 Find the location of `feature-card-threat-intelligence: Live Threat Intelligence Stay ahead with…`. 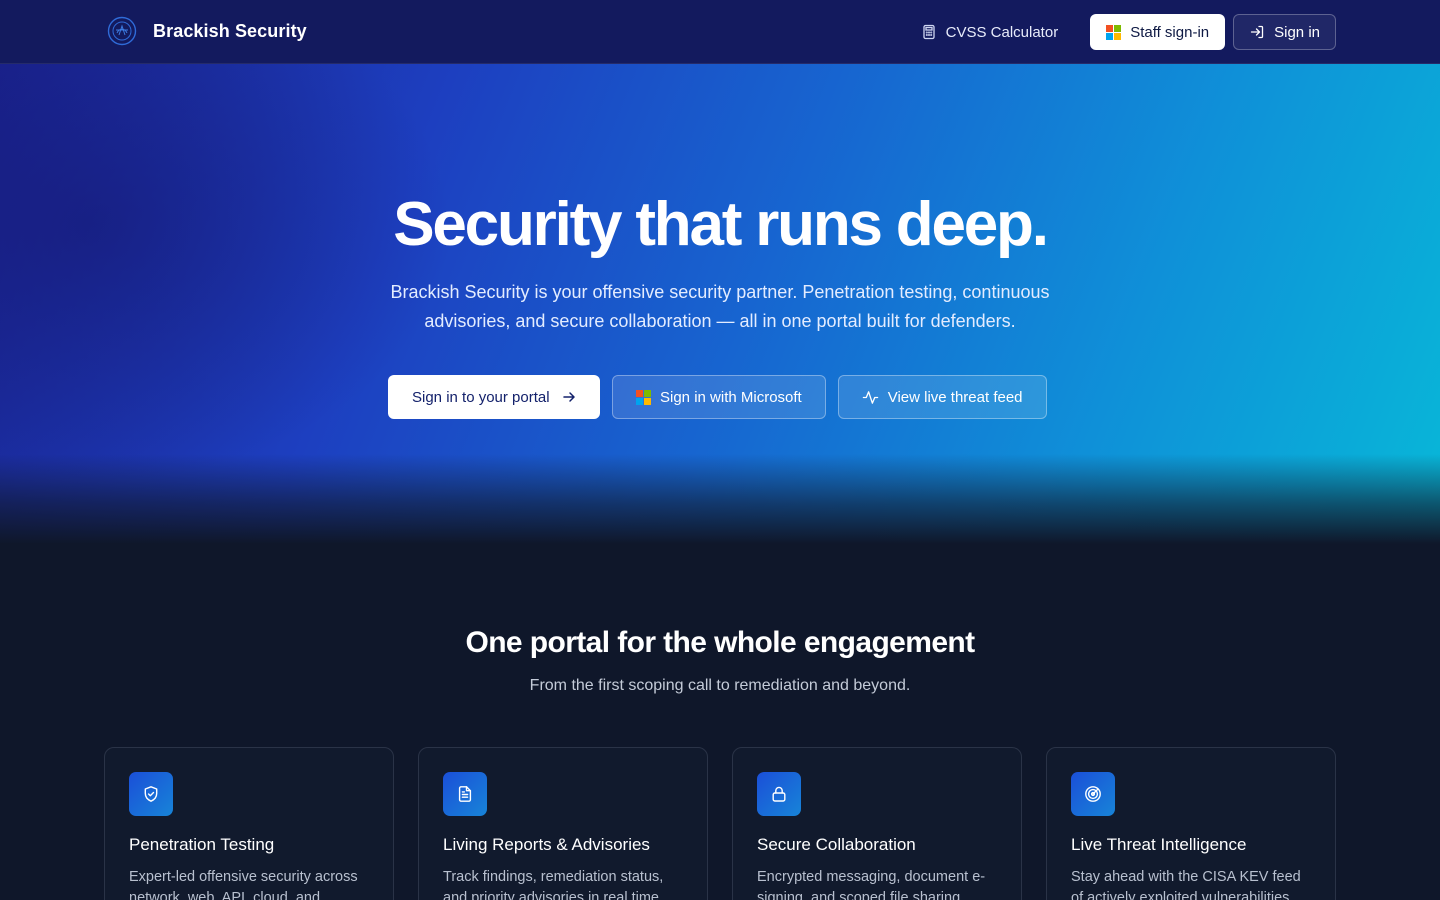

feature-card-threat-intelligence: Live Threat Intelligence Stay ahead with… is located at coordinates (1191, 823).